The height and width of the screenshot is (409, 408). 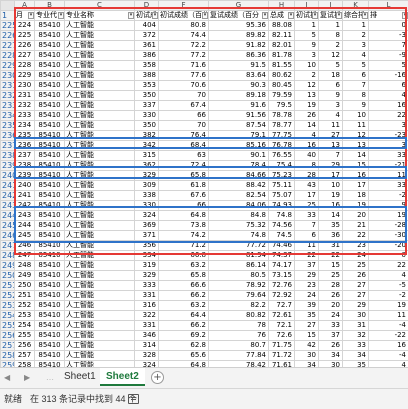 I want to click on grid-cell: 6, so click(x=330, y=85).